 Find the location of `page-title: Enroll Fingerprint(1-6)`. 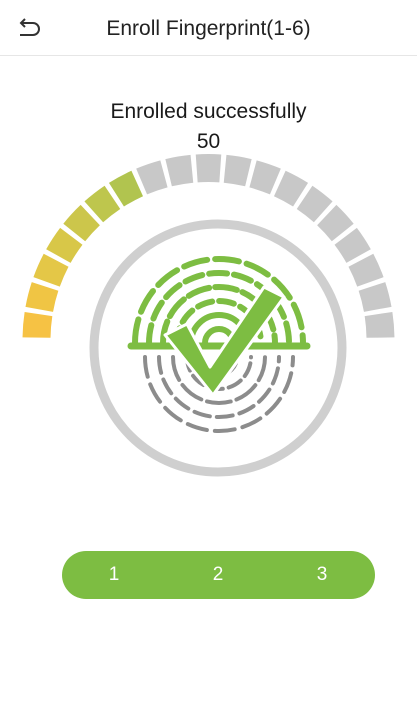

page-title: Enroll Fingerprint(1-6) is located at coordinates (208, 28).